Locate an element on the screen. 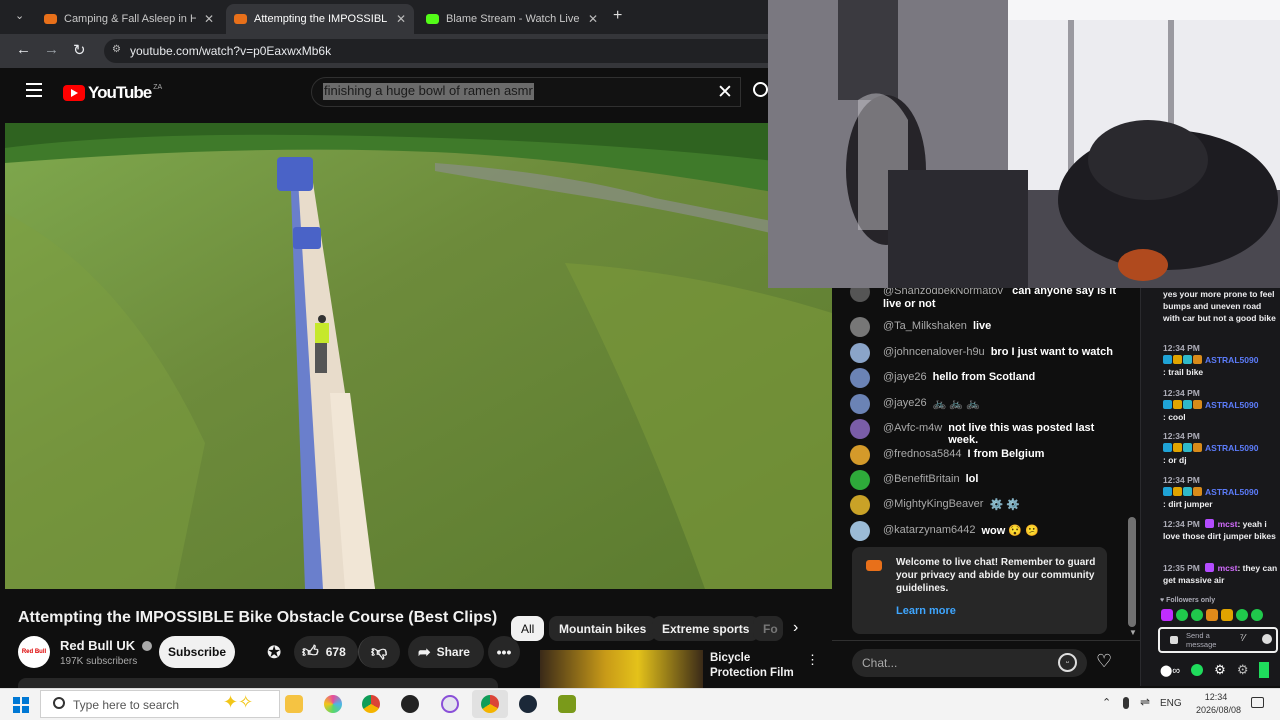 The height and width of the screenshot is (720, 1280). share-button: ➦ Share is located at coordinates (446, 652).